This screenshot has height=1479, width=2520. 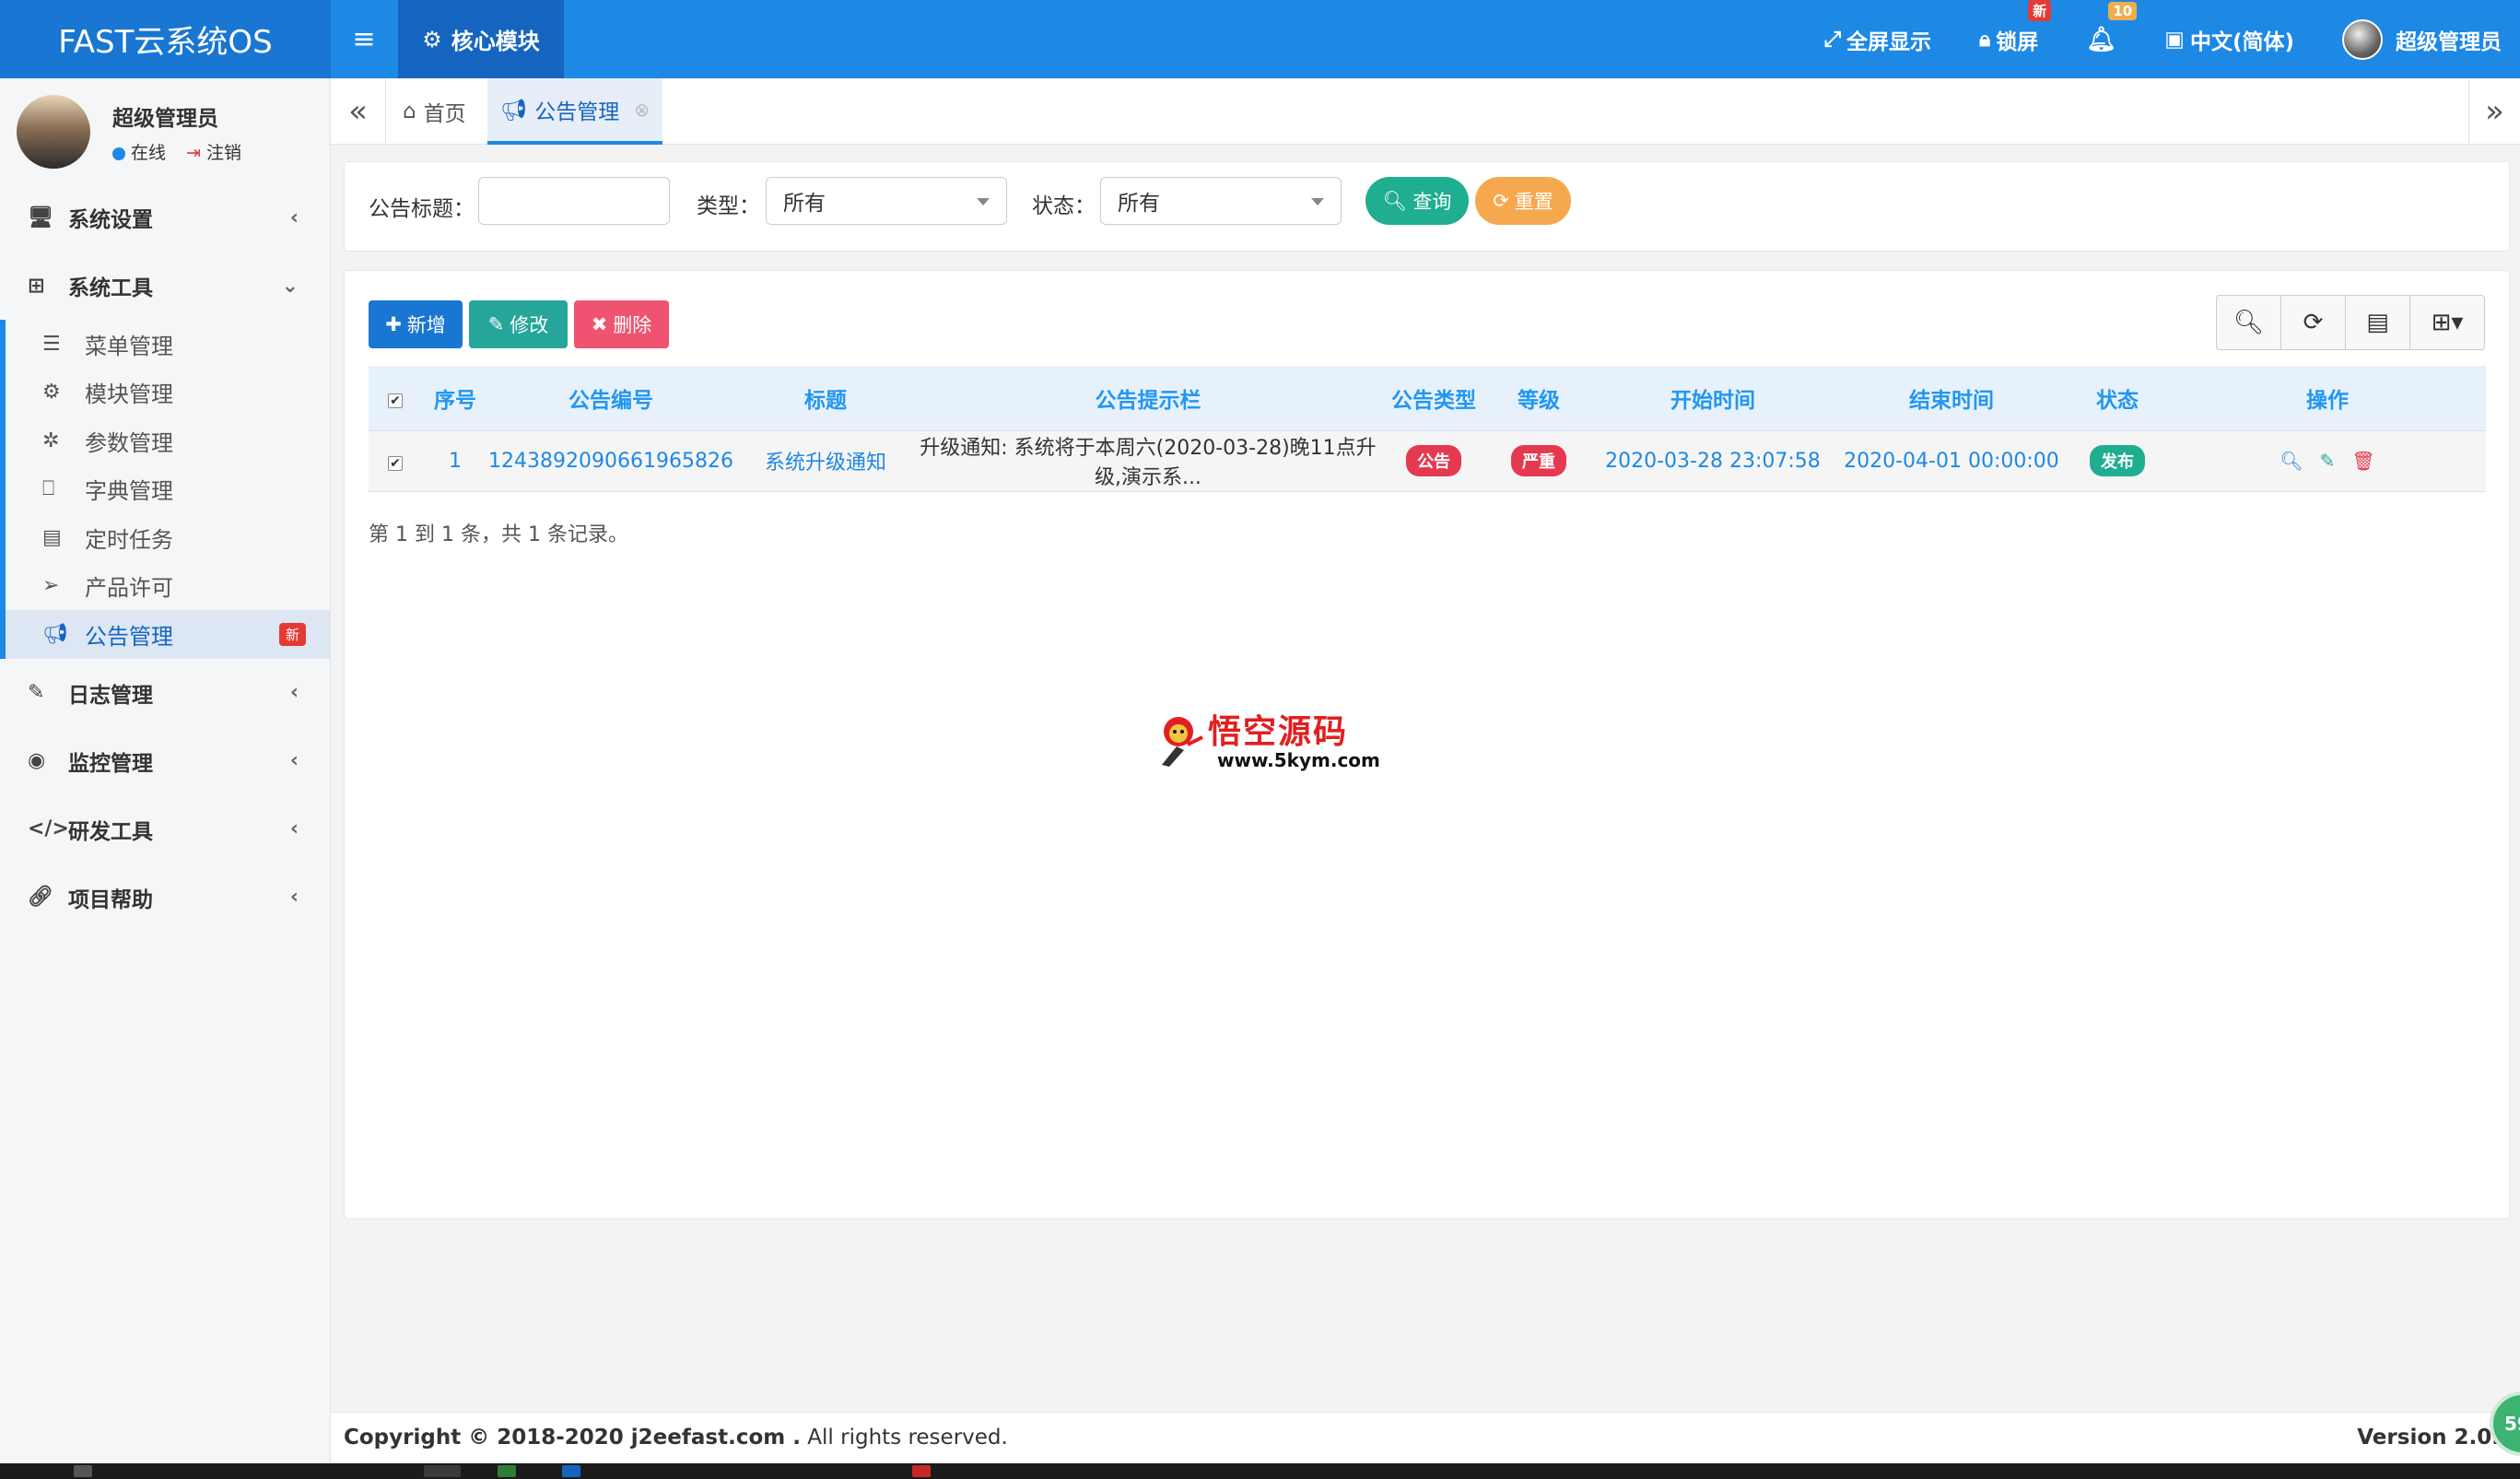 What do you see at coordinates (1951, 398) in the screenshot?
I see `column-header: 结束时间` at bounding box center [1951, 398].